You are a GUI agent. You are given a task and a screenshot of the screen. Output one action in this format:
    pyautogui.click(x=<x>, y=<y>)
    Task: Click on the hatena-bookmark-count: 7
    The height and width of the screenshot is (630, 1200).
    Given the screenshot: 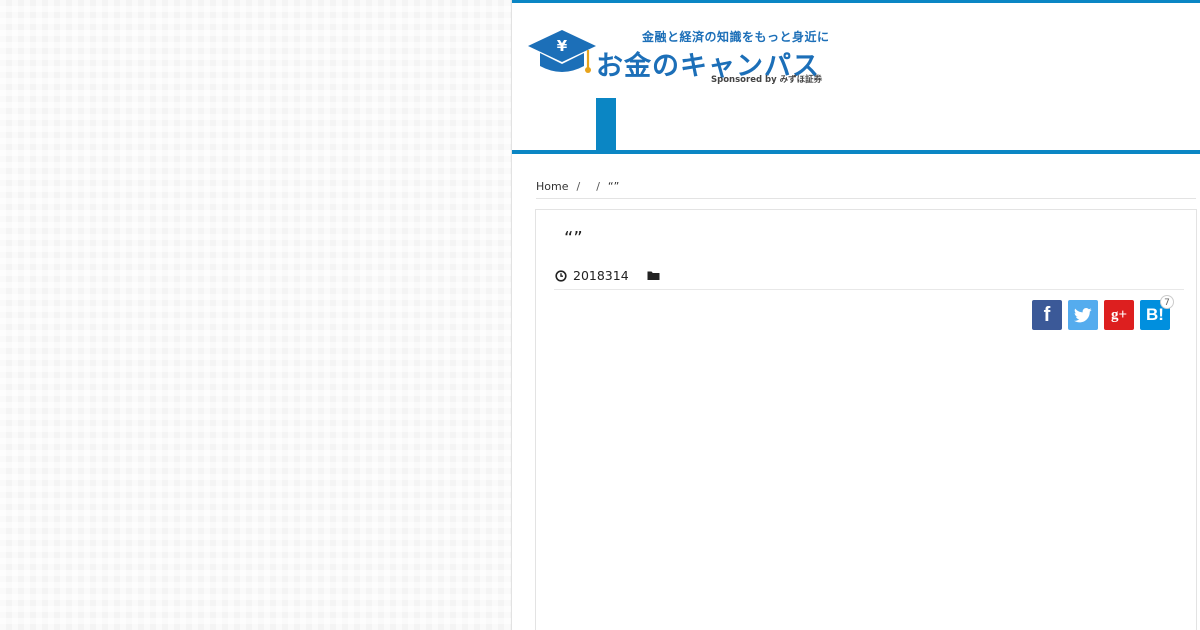 What is the action you would take?
    pyautogui.click(x=1167, y=302)
    